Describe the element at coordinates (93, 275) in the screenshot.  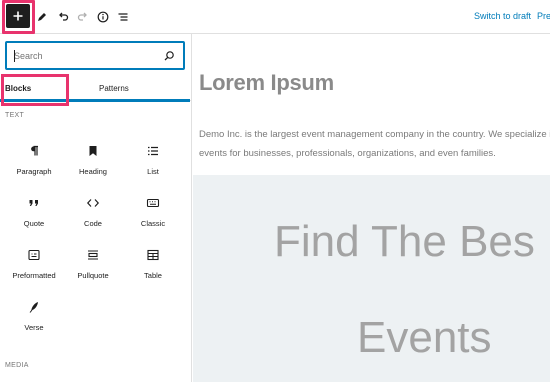
I see `block-label: Pullquote` at that location.